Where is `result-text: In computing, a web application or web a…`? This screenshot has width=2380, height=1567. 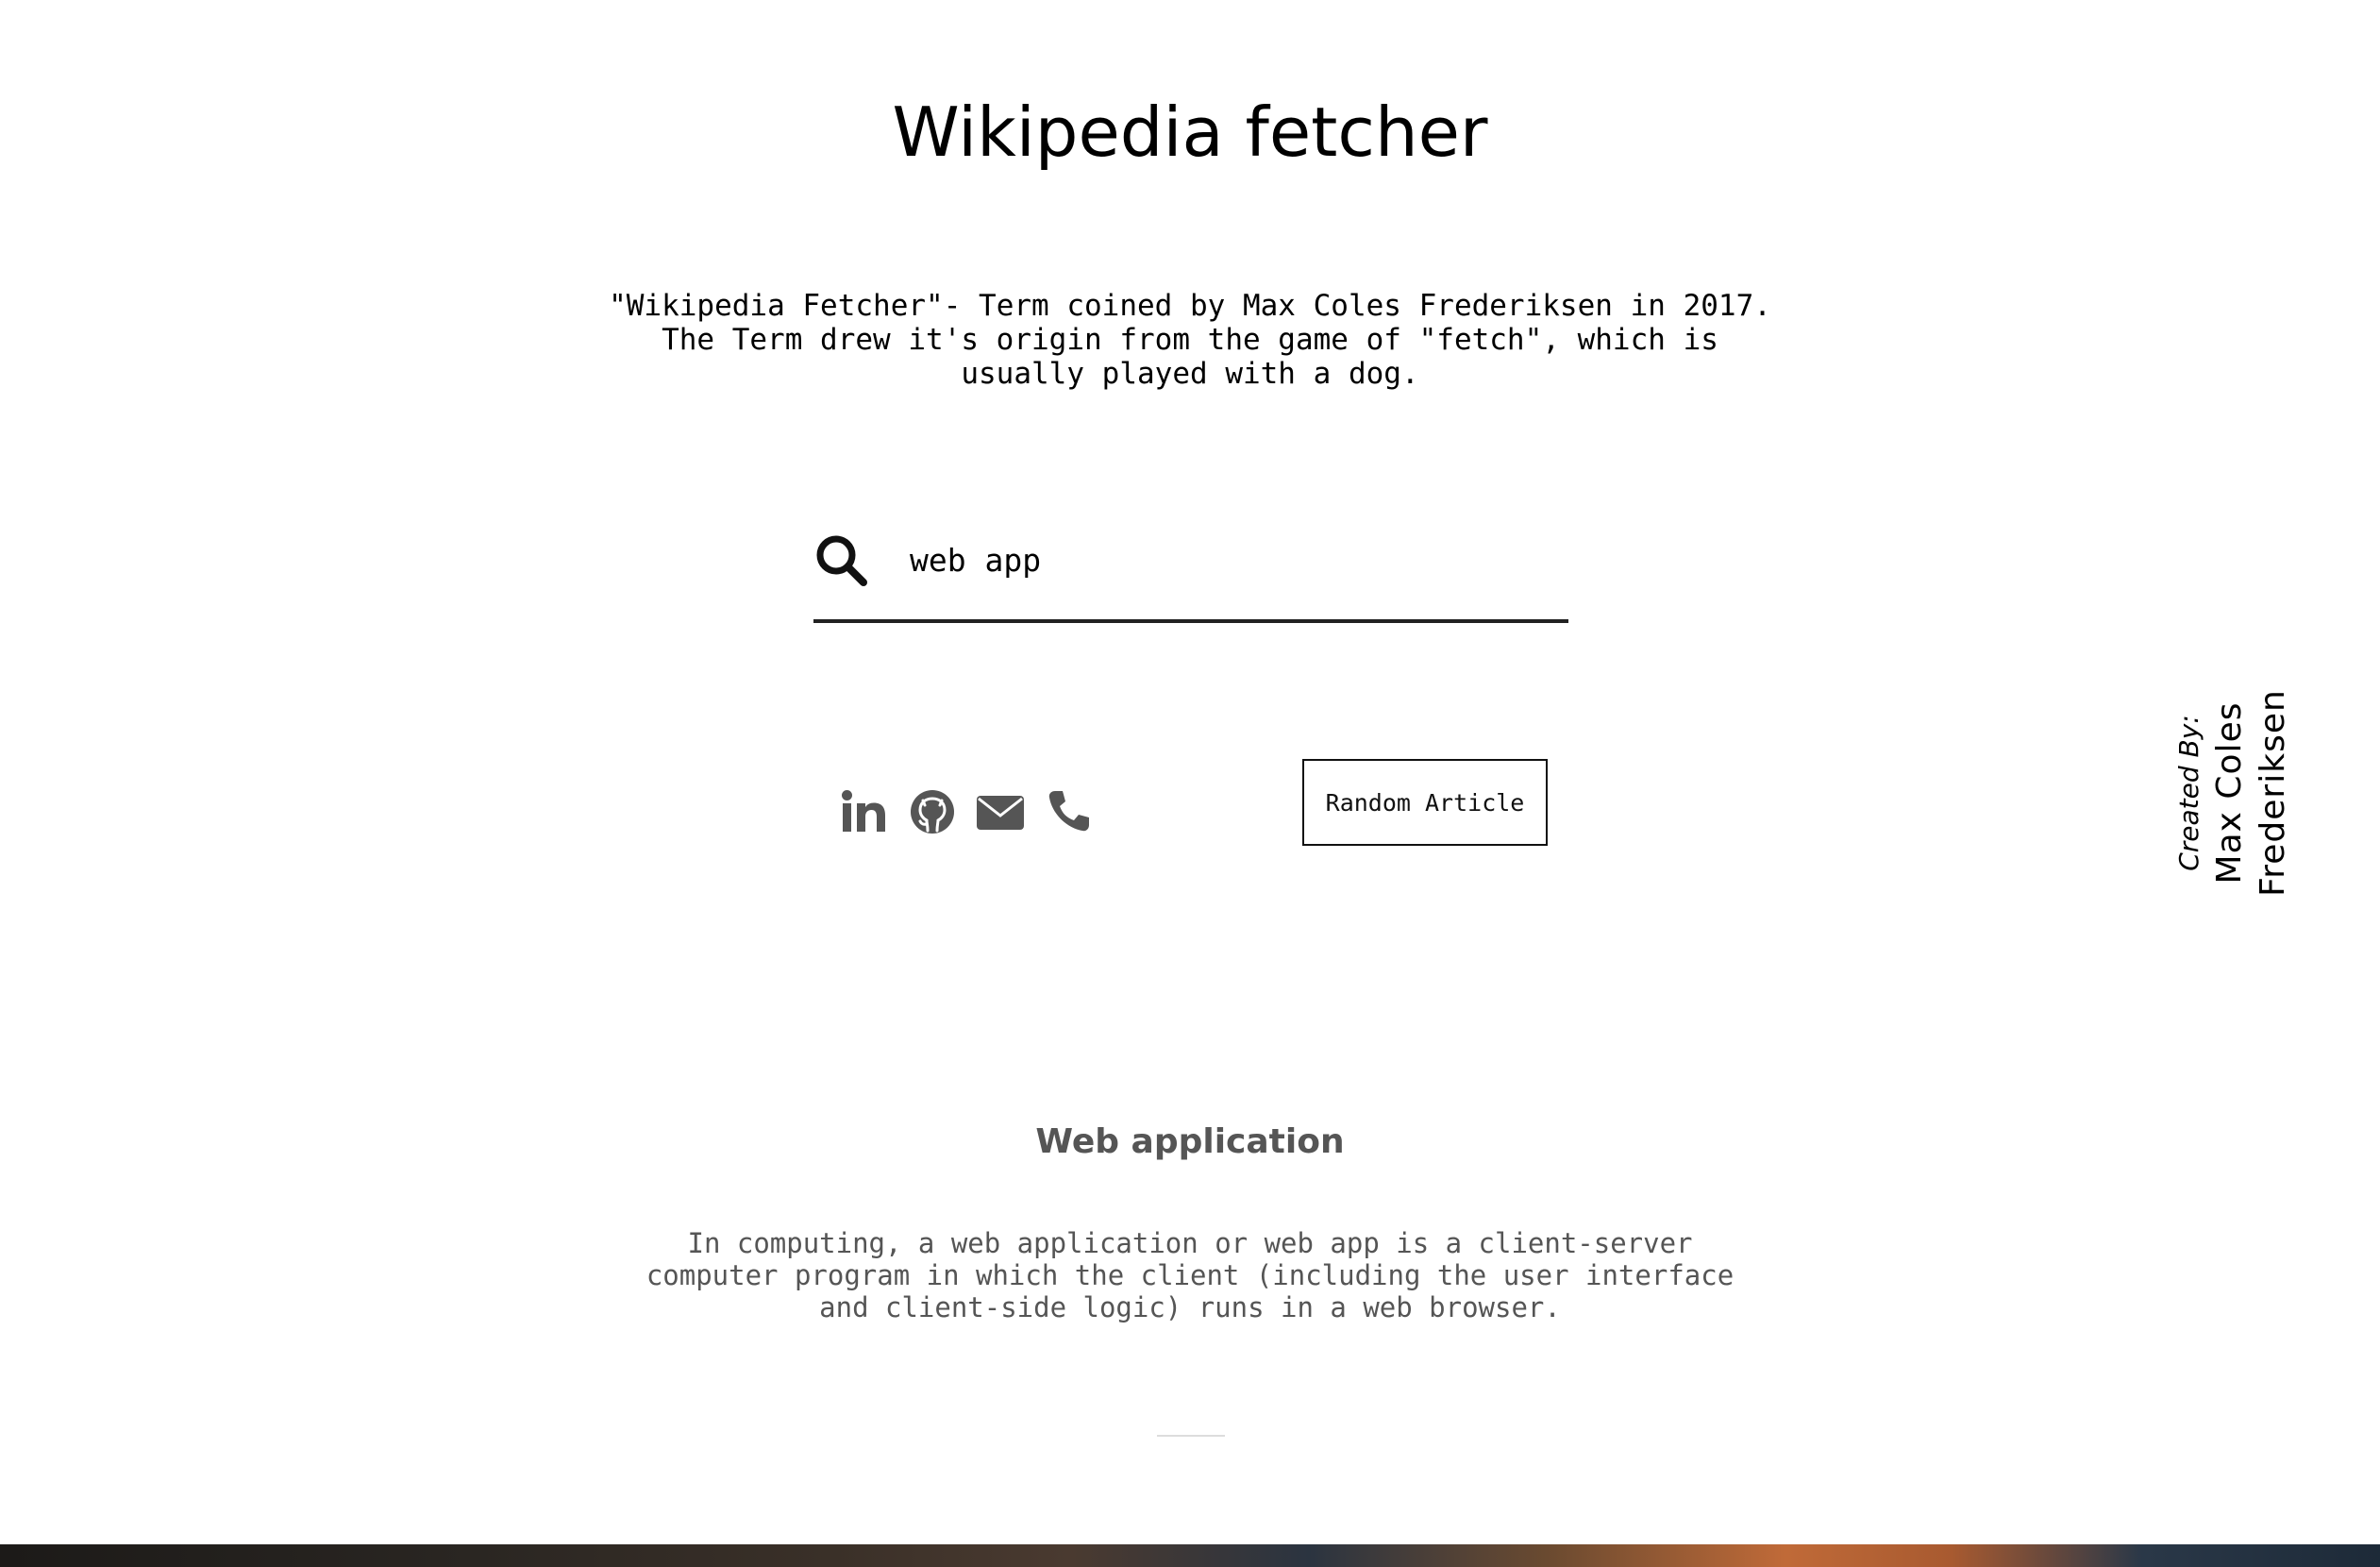
result-text: In computing, a web application or web a… is located at coordinates (1190, 1275).